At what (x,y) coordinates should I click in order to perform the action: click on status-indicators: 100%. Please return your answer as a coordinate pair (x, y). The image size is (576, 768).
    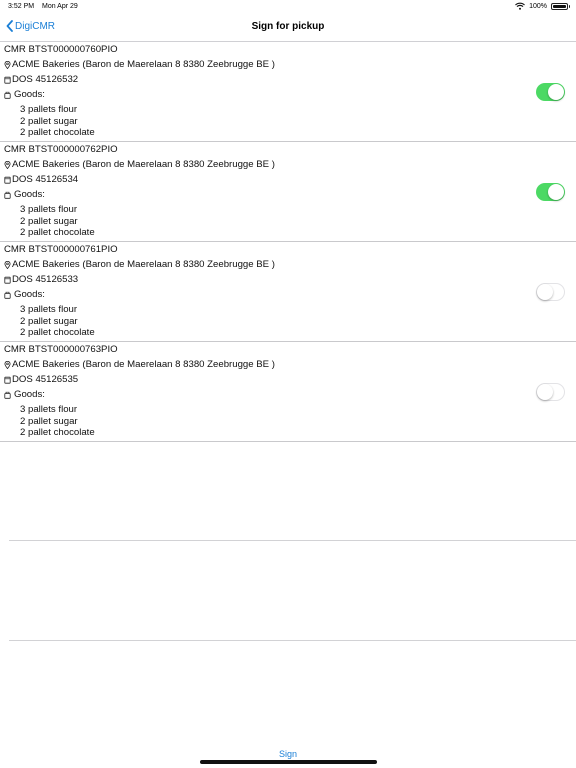
    Looking at the image, I should click on (542, 6).